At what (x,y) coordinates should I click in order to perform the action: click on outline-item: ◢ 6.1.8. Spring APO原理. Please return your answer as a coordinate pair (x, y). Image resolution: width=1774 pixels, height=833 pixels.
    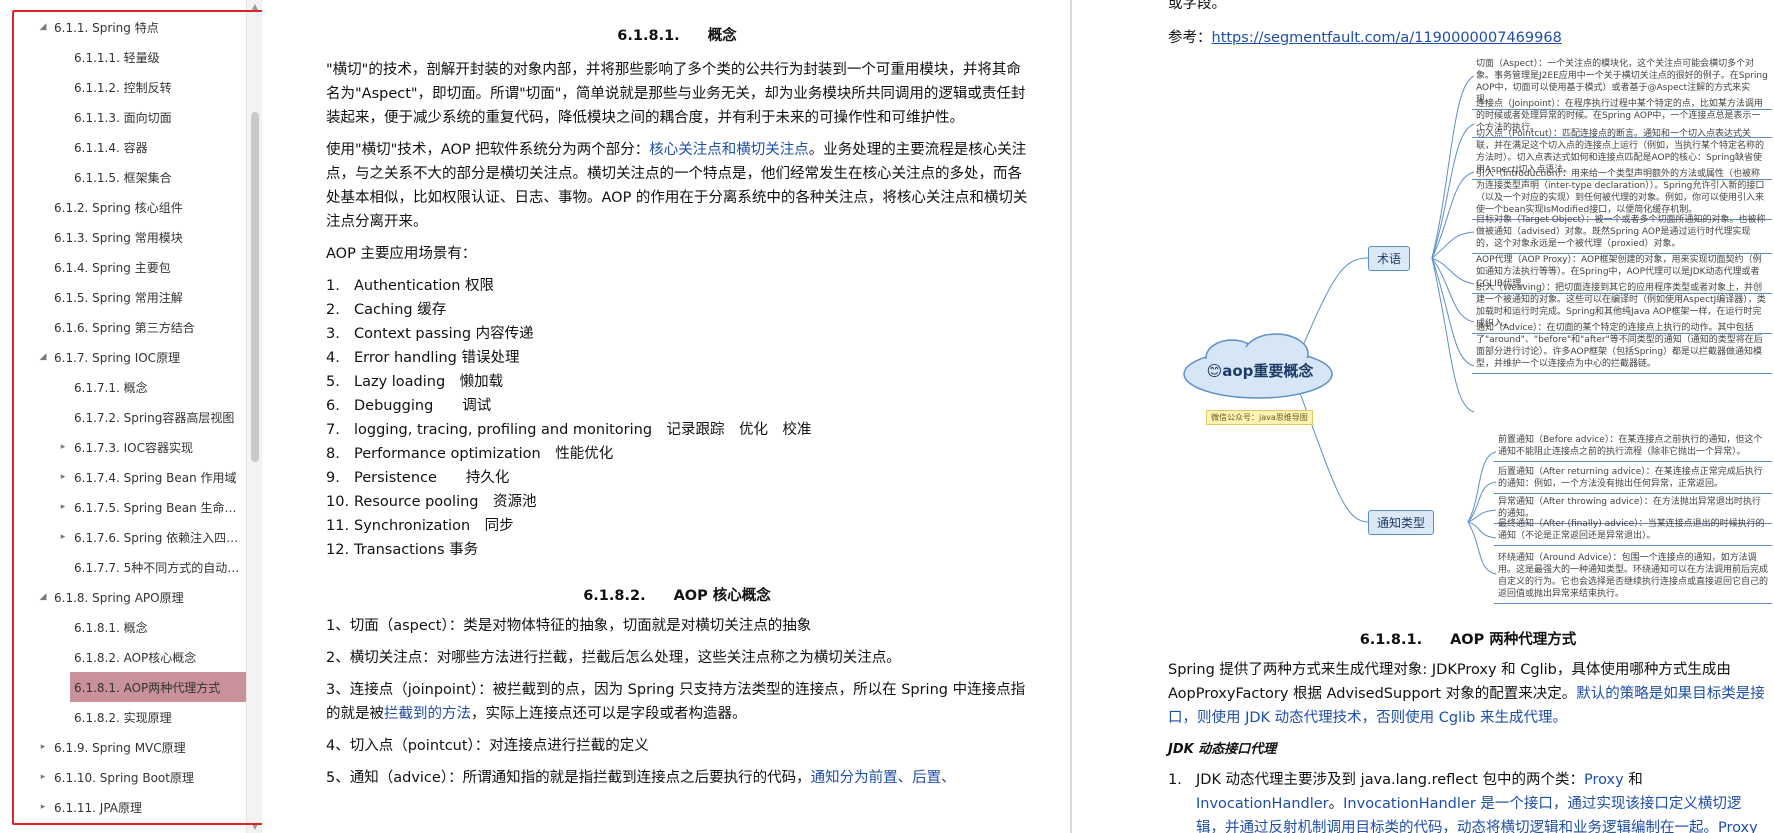
    Looking at the image, I should click on (123, 597).